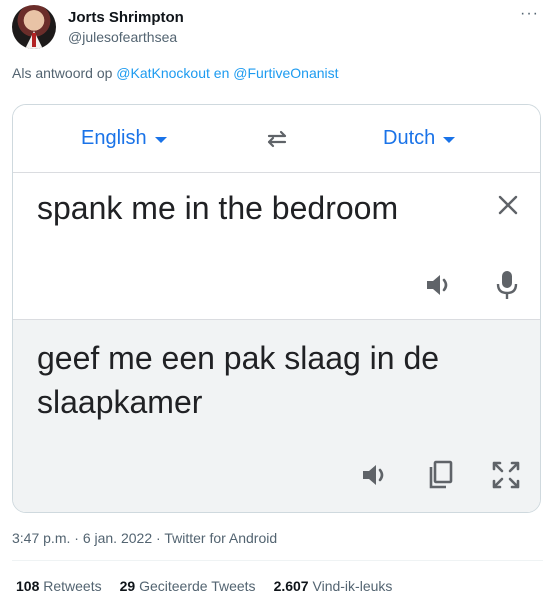 This screenshot has height=598, width=555. What do you see at coordinates (333, 586) in the screenshot?
I see `likes-stat: 2.607 Vind-ik-leuks` at bounding box center [333, 586].